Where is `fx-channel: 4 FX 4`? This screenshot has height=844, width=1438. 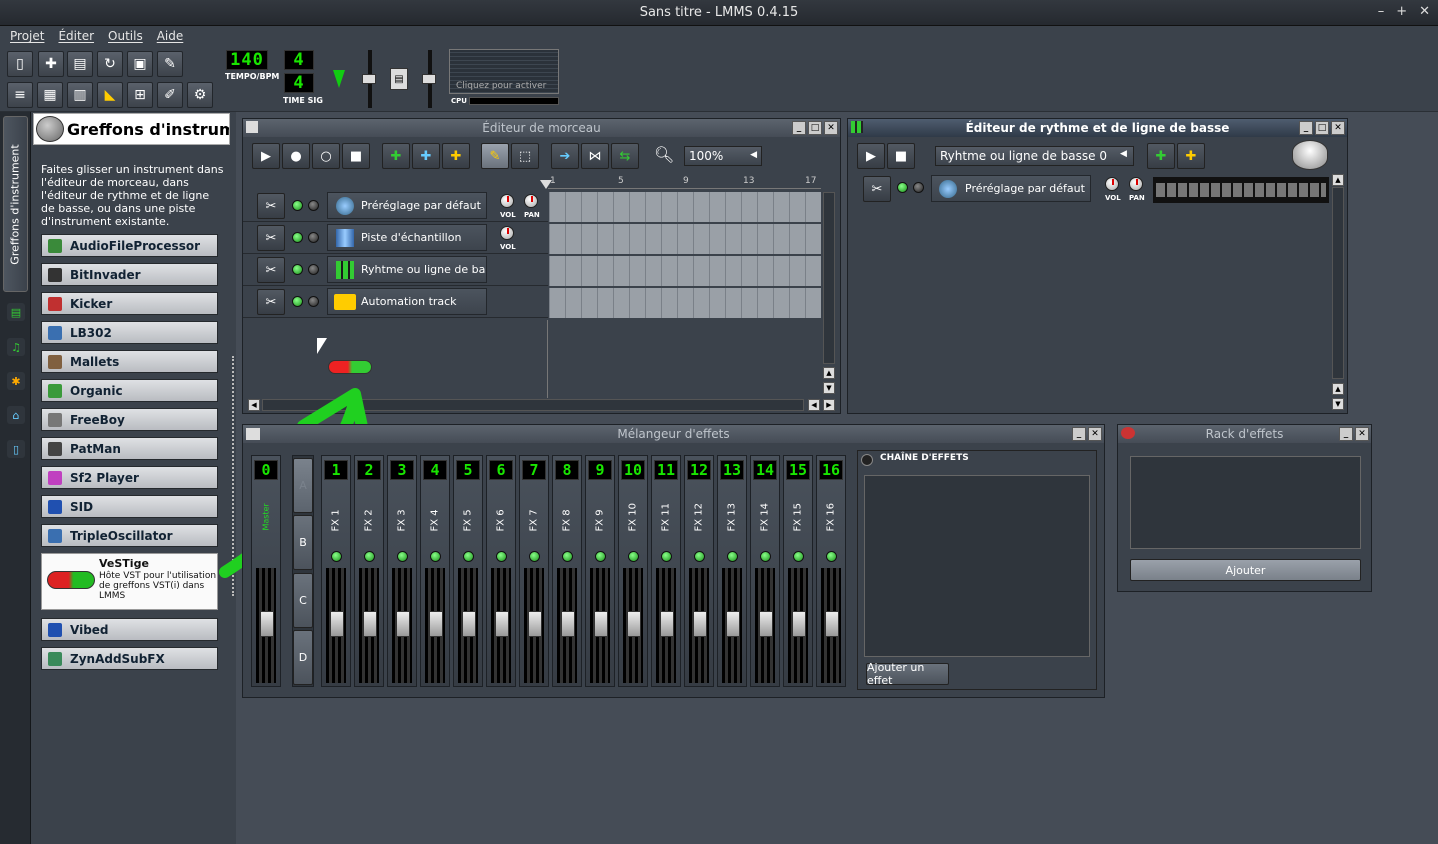
fx-channel: 4 FX 4 is located at coordinates (435, 571).